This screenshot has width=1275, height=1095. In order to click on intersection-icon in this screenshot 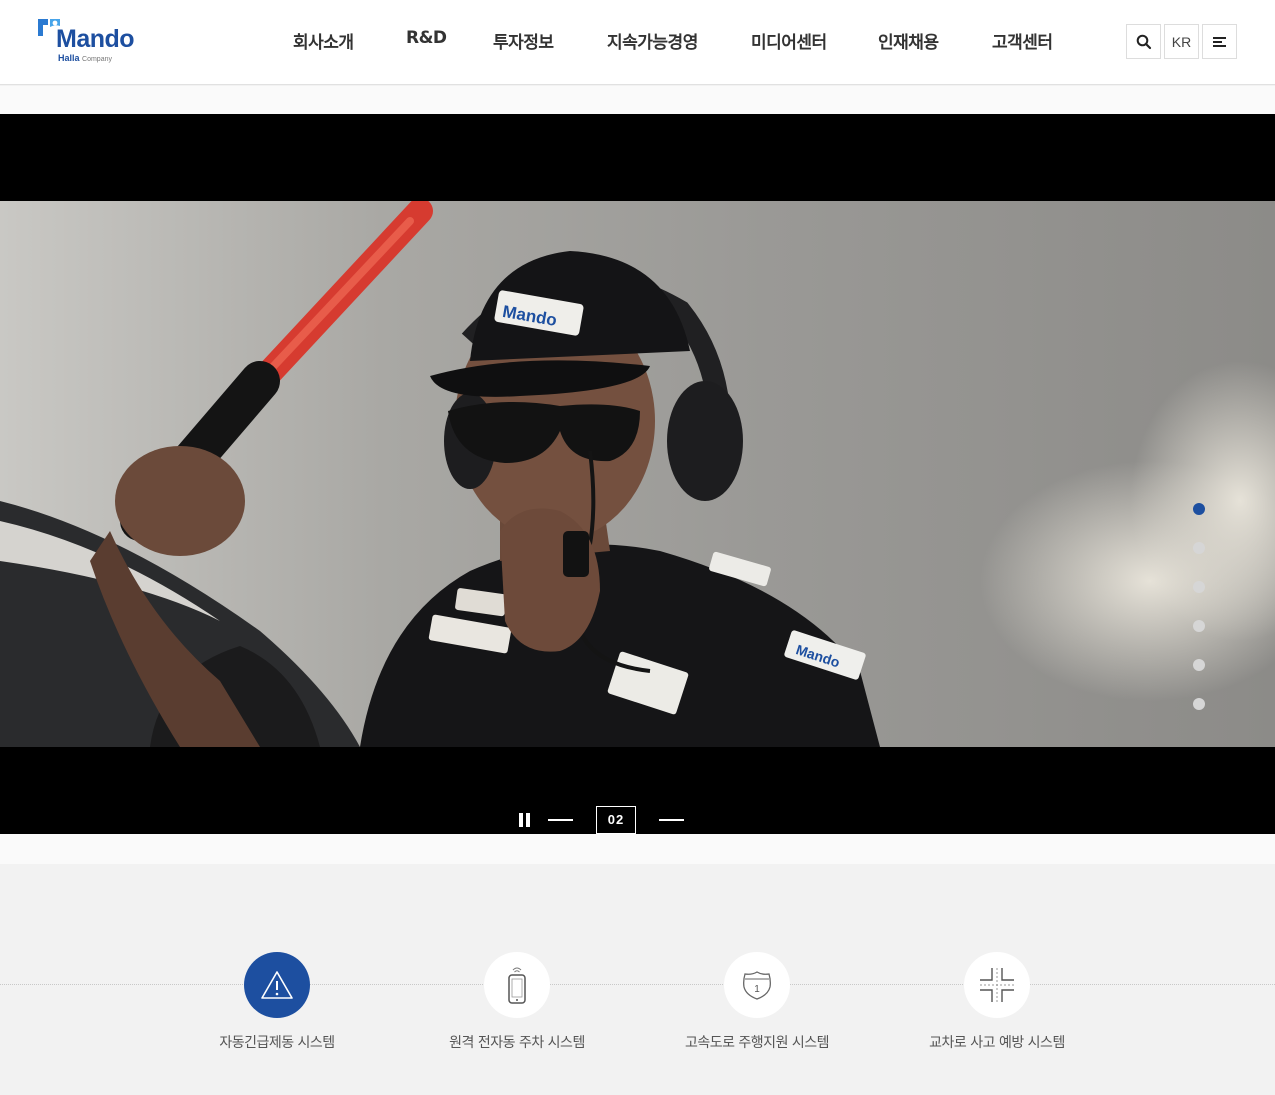, I will do `click(997, 985)`.